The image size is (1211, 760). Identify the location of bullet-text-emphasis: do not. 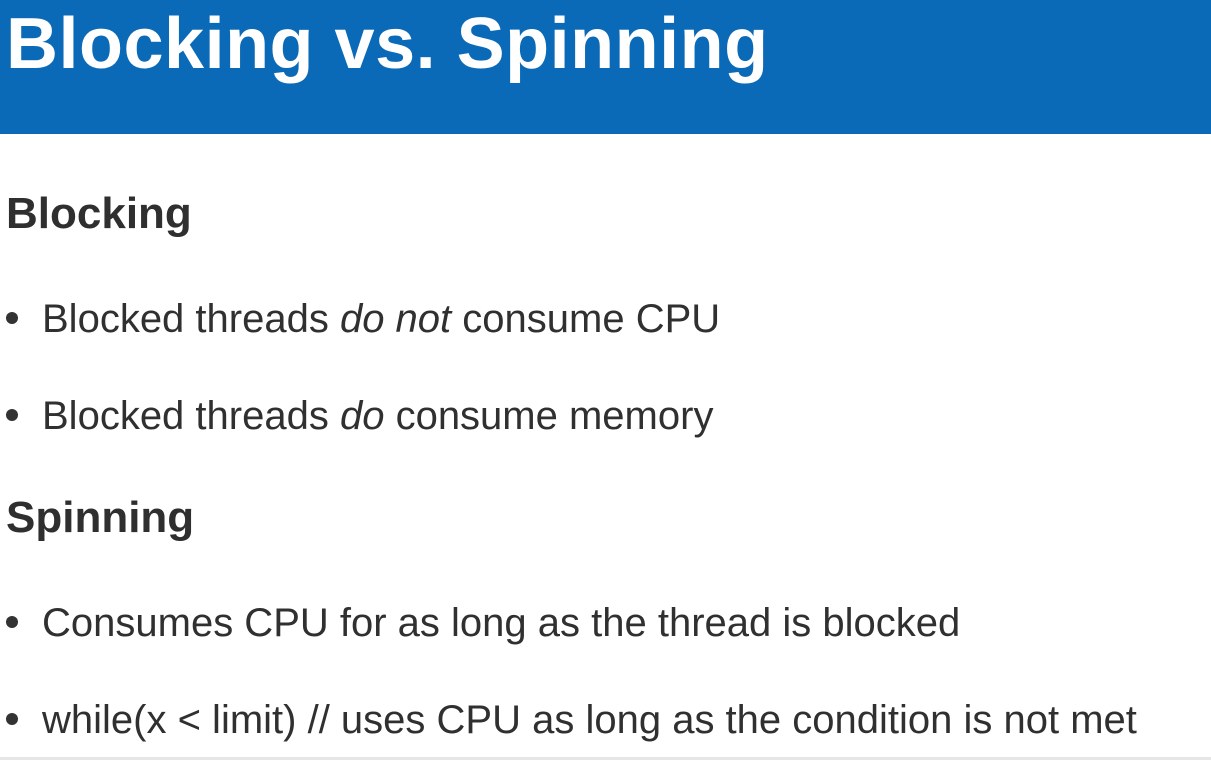
(395, 319).